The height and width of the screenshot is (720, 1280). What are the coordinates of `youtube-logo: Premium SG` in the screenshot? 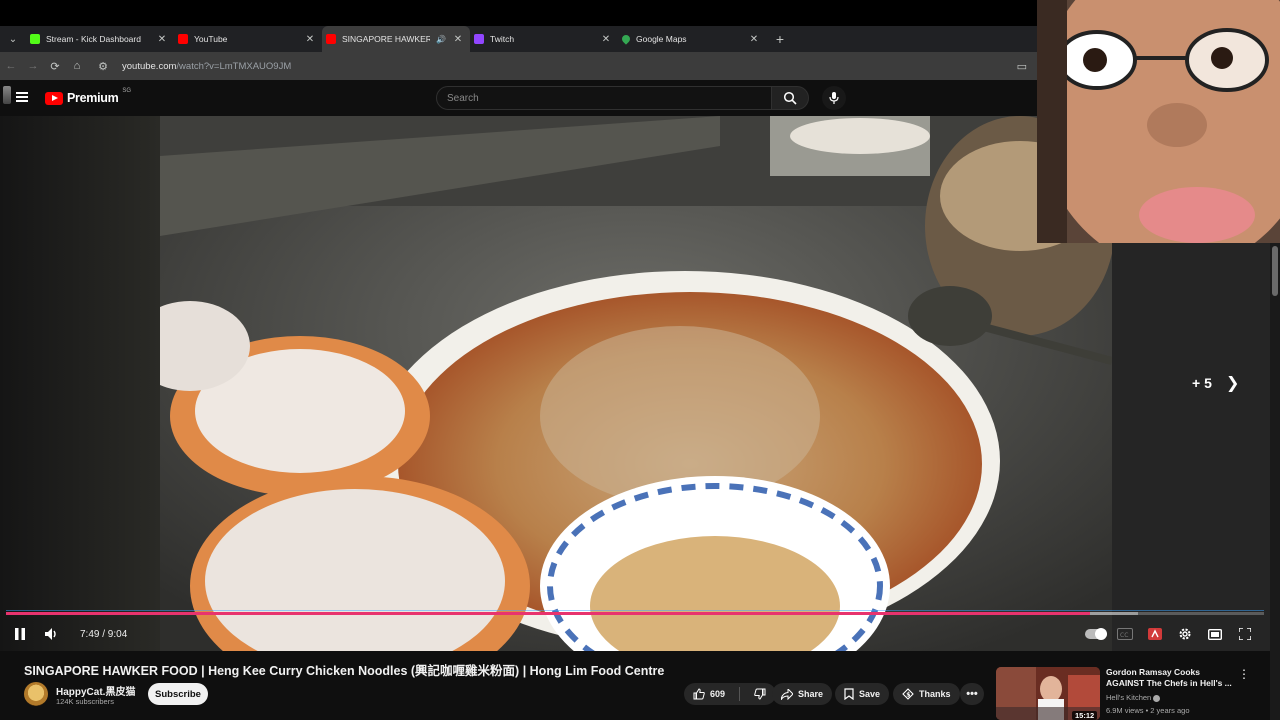 It's located at (88, 96).